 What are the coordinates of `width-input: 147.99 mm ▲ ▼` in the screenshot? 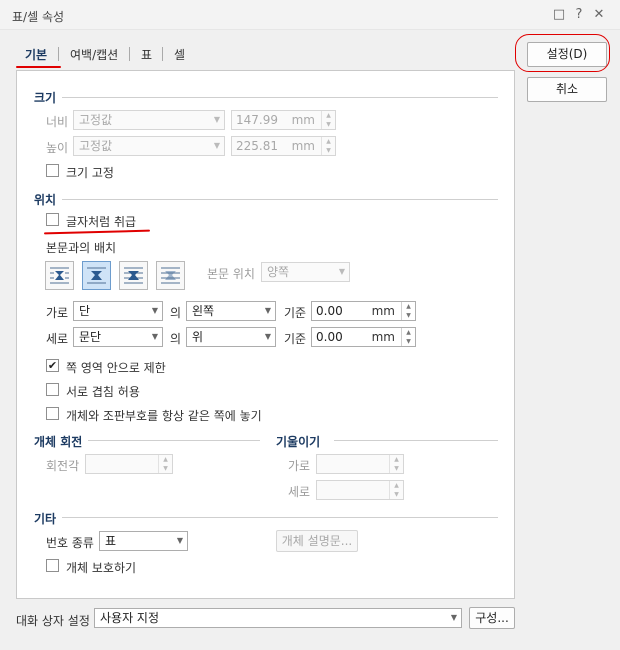 It's located at (283, 120).